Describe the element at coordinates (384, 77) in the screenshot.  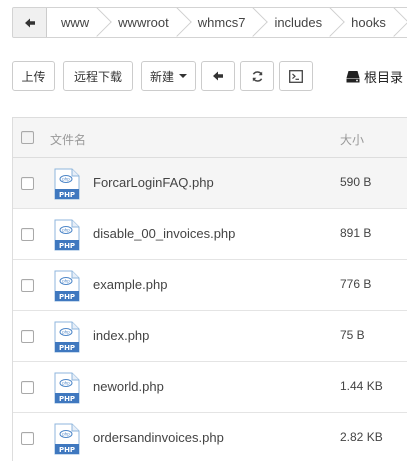
I see `root-directory-label: 根目录` at that location.